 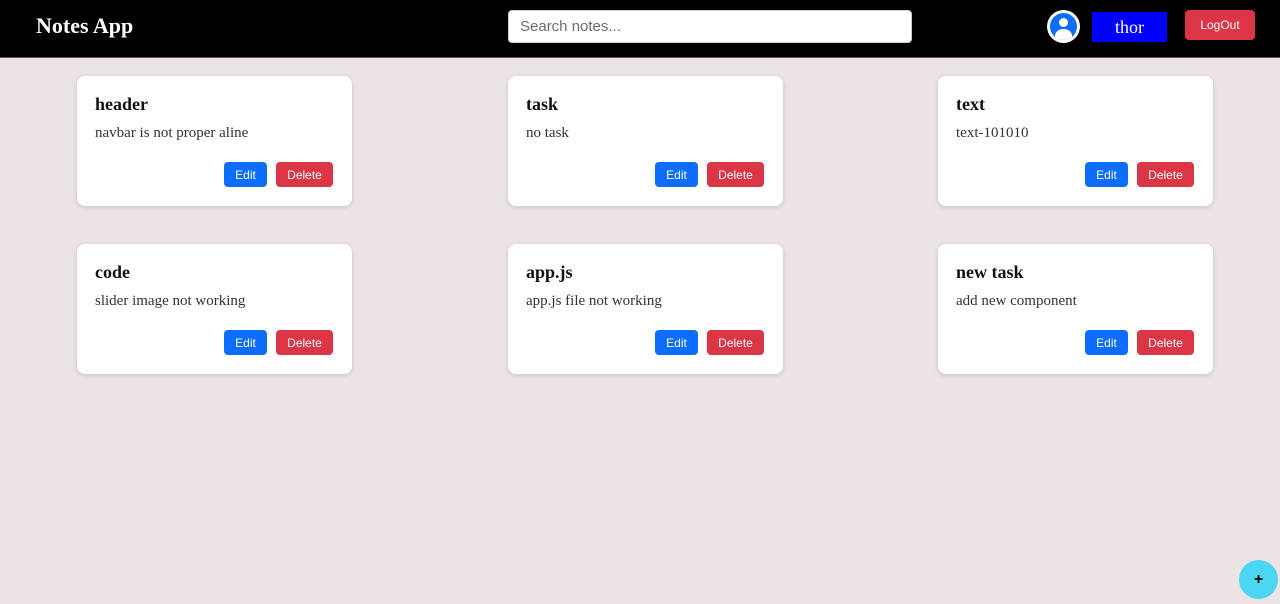 What do you see at coordinates (992, 133) in the screenshot?
I see `note-text: text-101010` at bounding box center [992, 133].